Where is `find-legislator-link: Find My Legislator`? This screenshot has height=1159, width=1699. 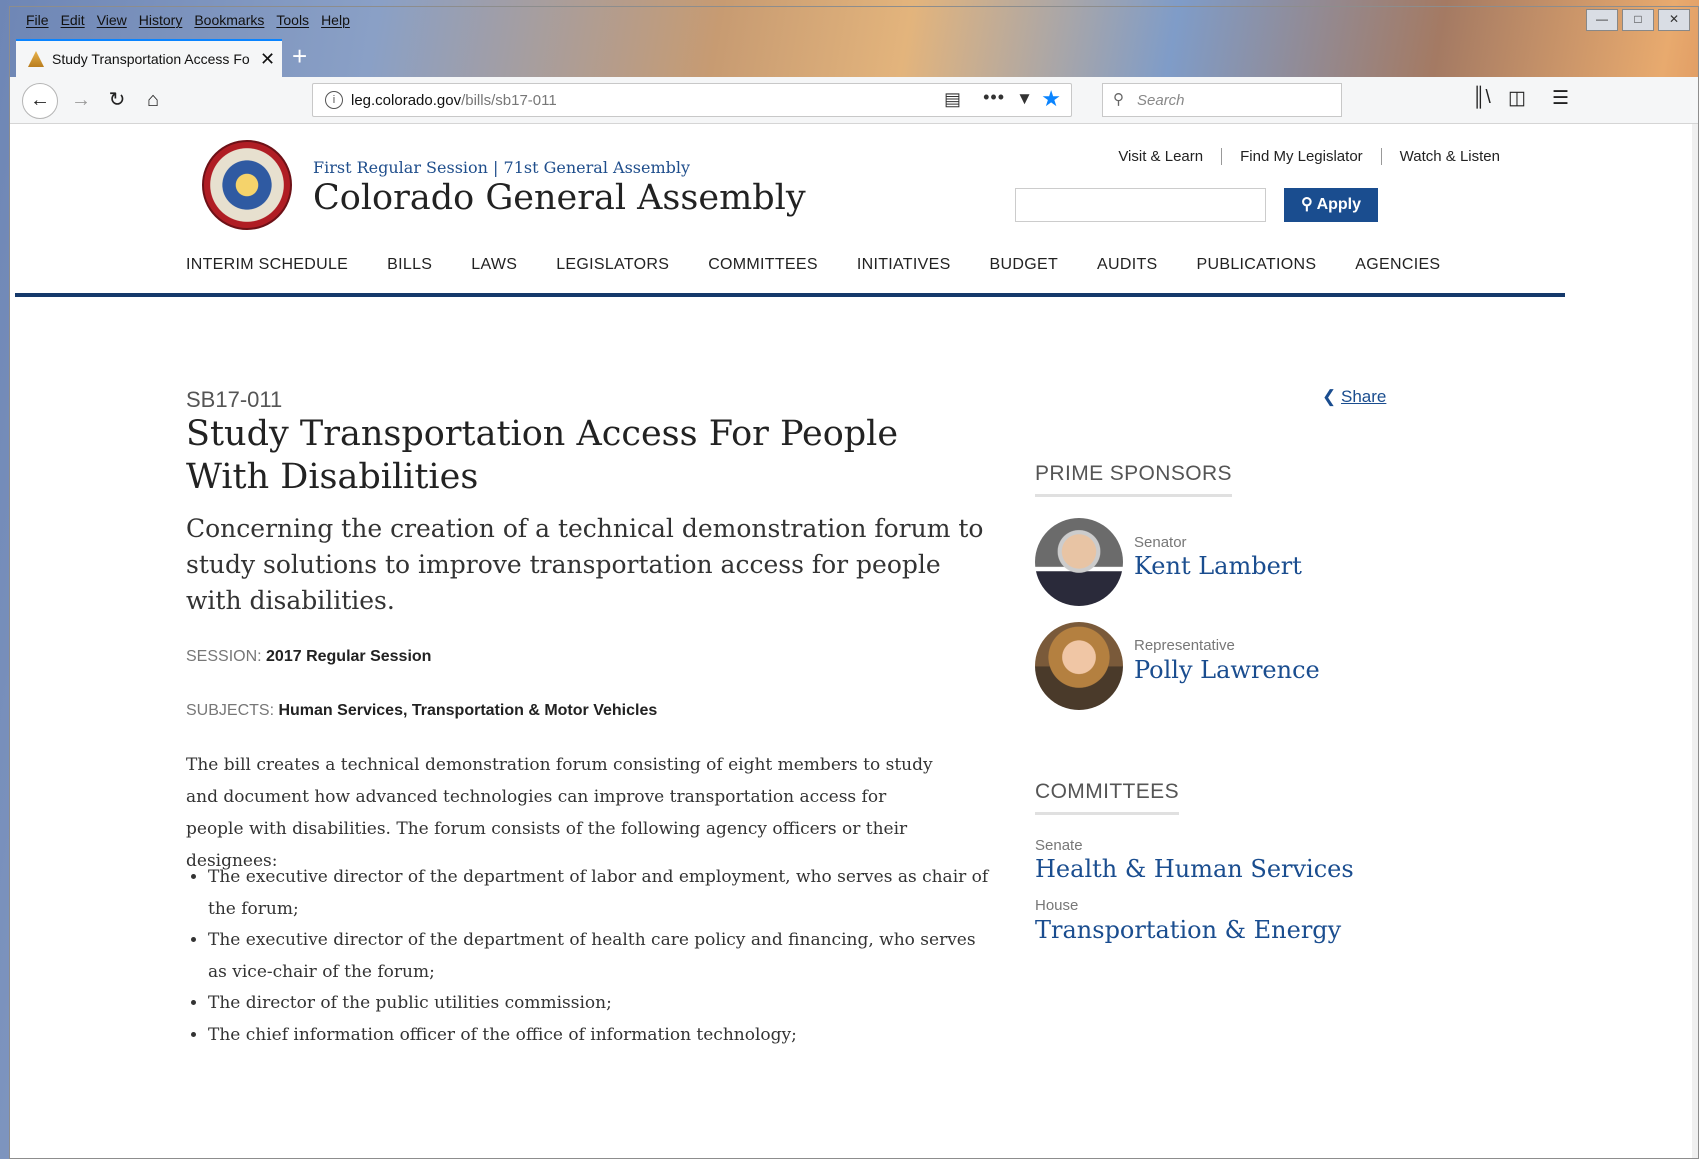 find-legislator-link: Find My Legislator is located at coordinates (1301, 156).